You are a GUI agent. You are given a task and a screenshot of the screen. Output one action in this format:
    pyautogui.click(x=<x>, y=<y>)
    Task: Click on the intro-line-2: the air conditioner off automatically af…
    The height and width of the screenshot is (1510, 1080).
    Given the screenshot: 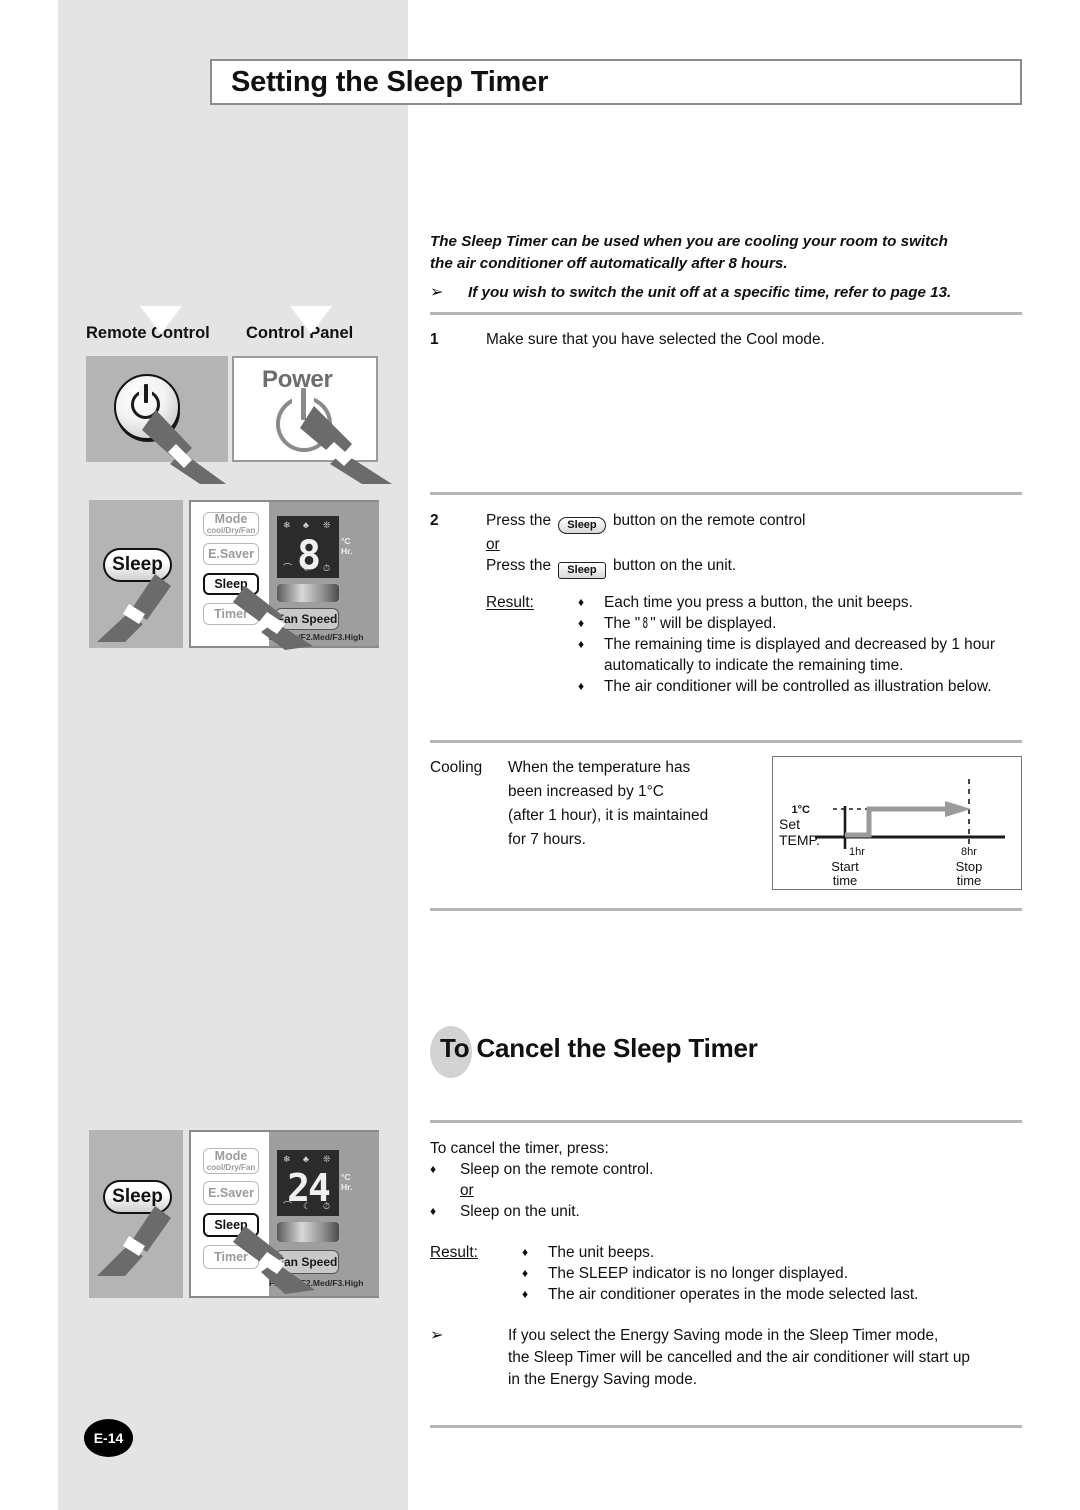 What is the action you would take?
    pyautogui.click(x=609, y=263)
    